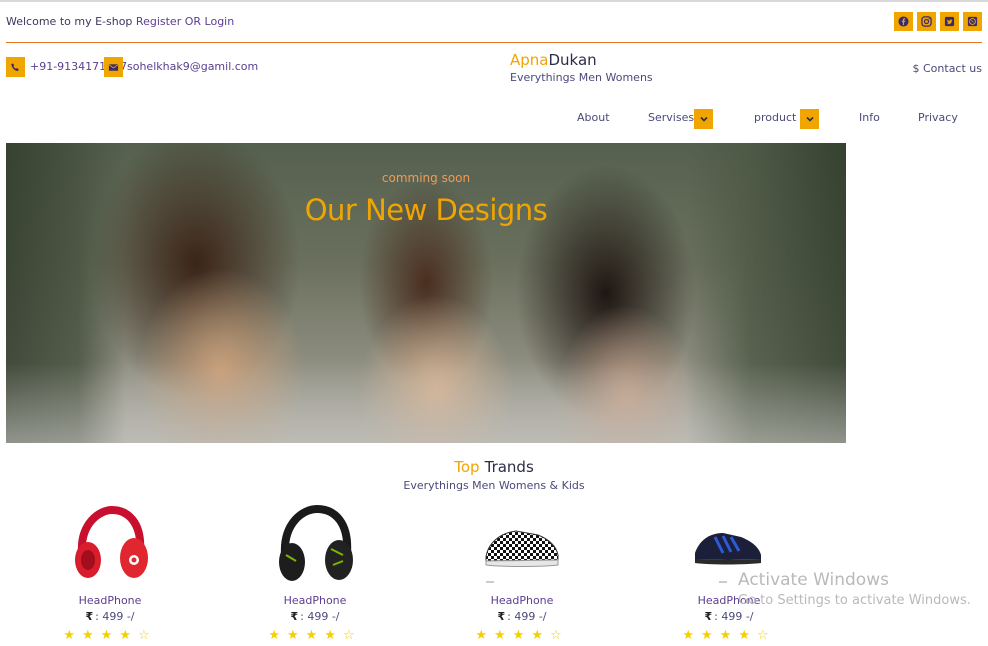 The height and width of the screenshot is (646, 988). What do you see at coordinates (581, 77) in the screenshot?
I see `brand-tagline: Everythings Men Womens` at bounding box center [581, 77].